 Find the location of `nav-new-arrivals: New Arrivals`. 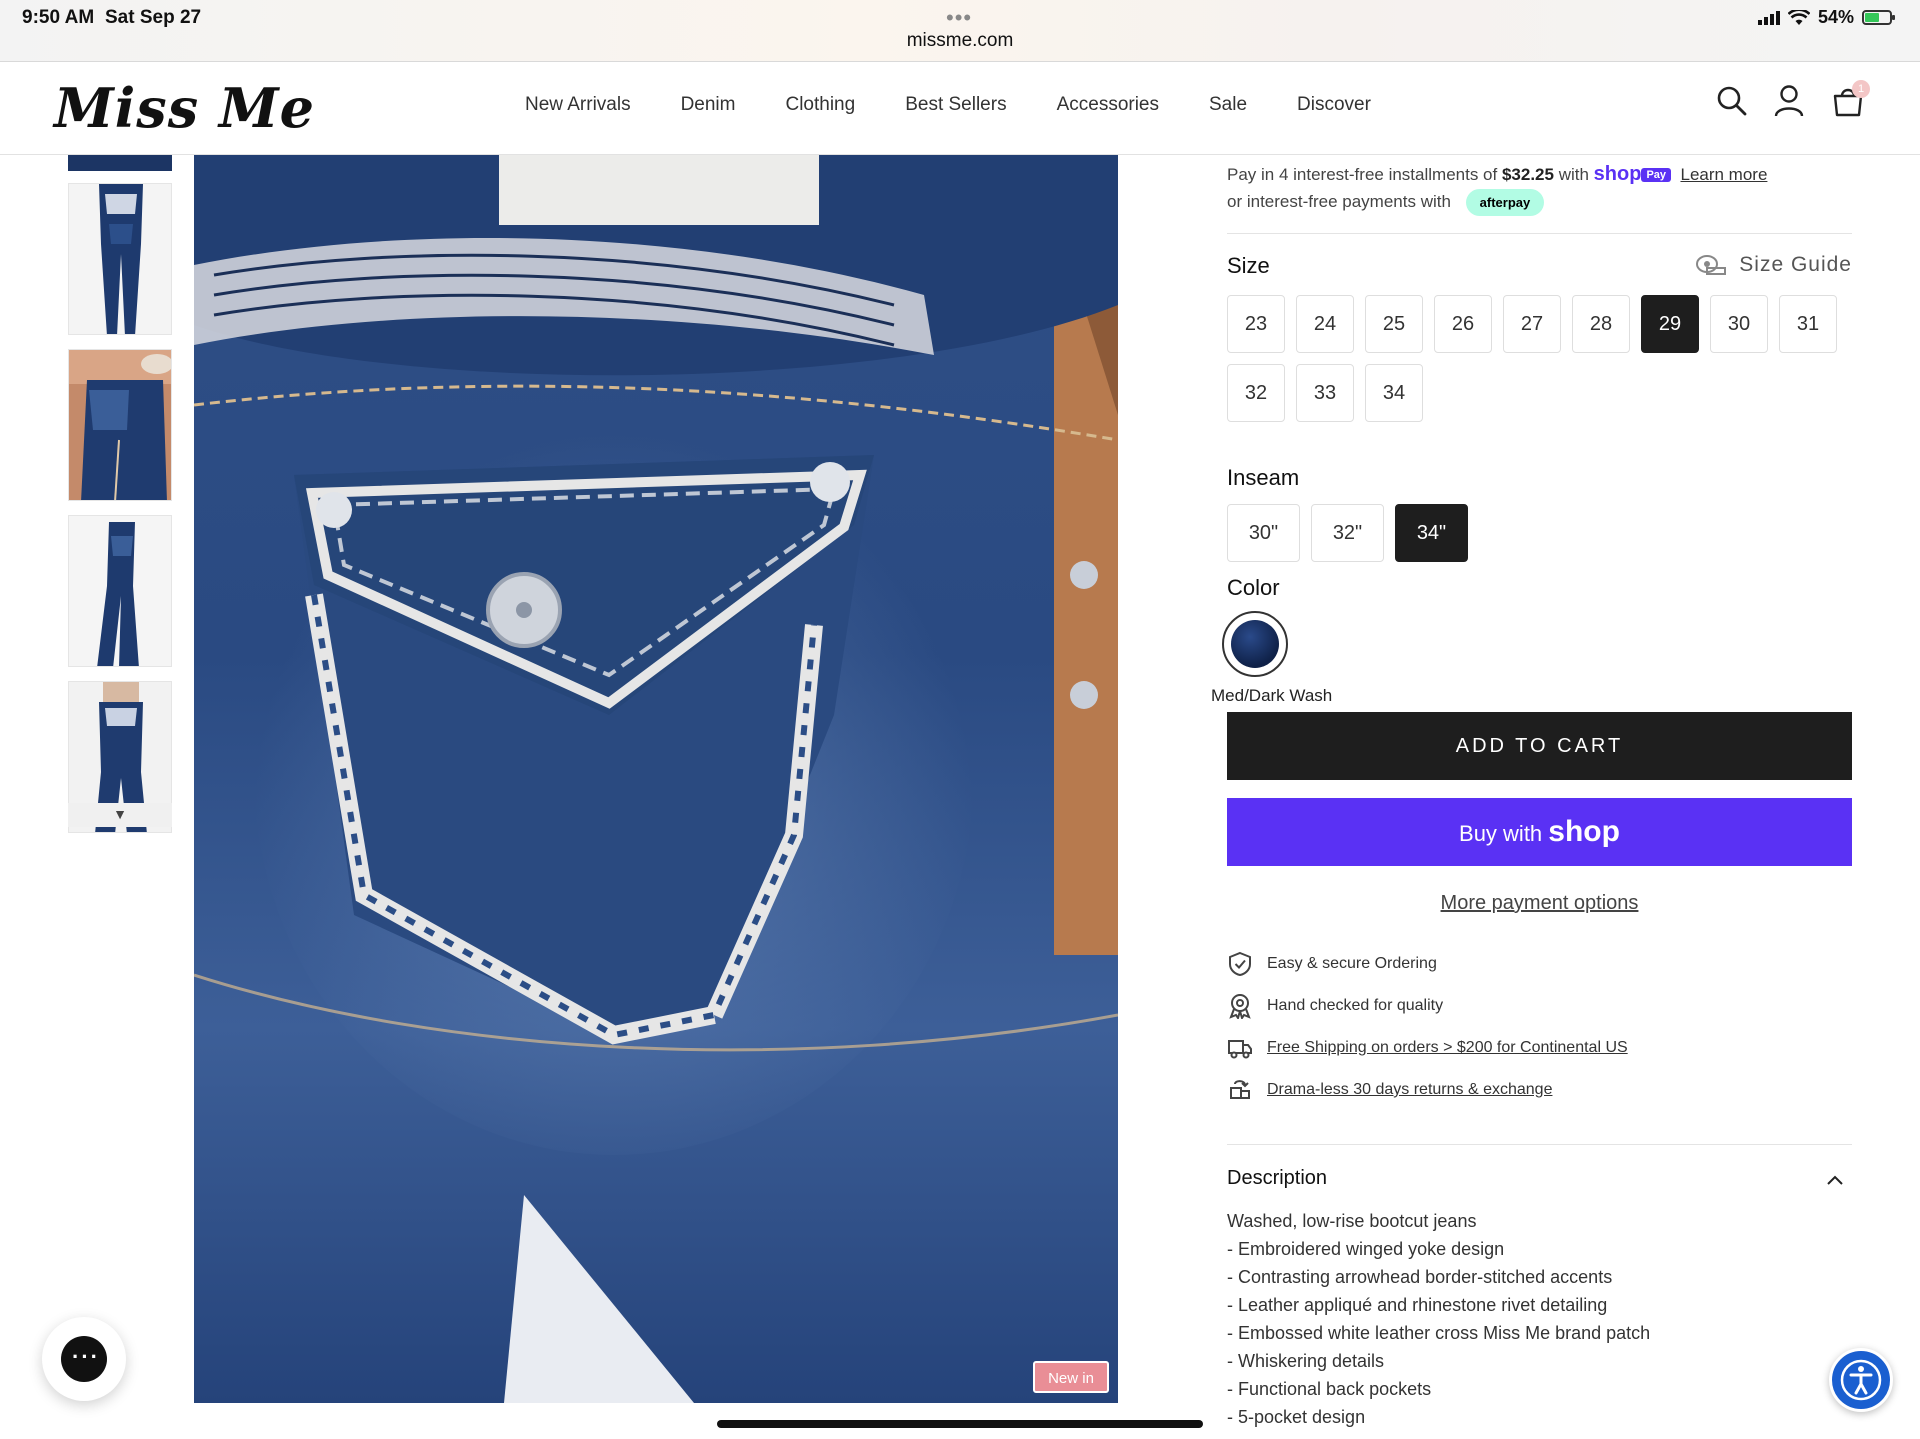

nav-new-arrivals: New Arrivals is located at coordinates (578, 105).